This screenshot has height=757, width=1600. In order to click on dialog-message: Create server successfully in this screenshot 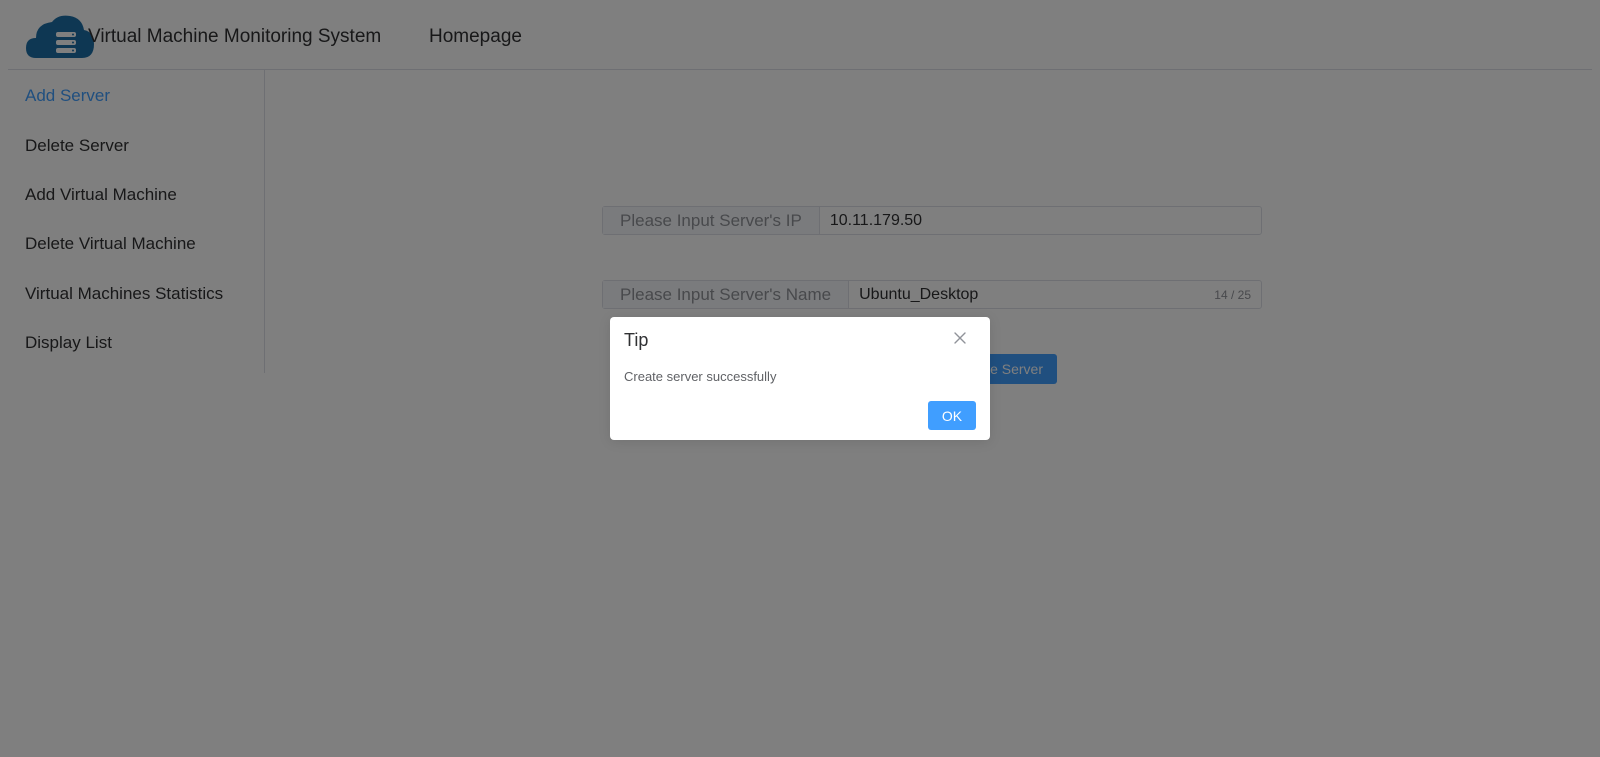, I will do `click(700, 376)`.